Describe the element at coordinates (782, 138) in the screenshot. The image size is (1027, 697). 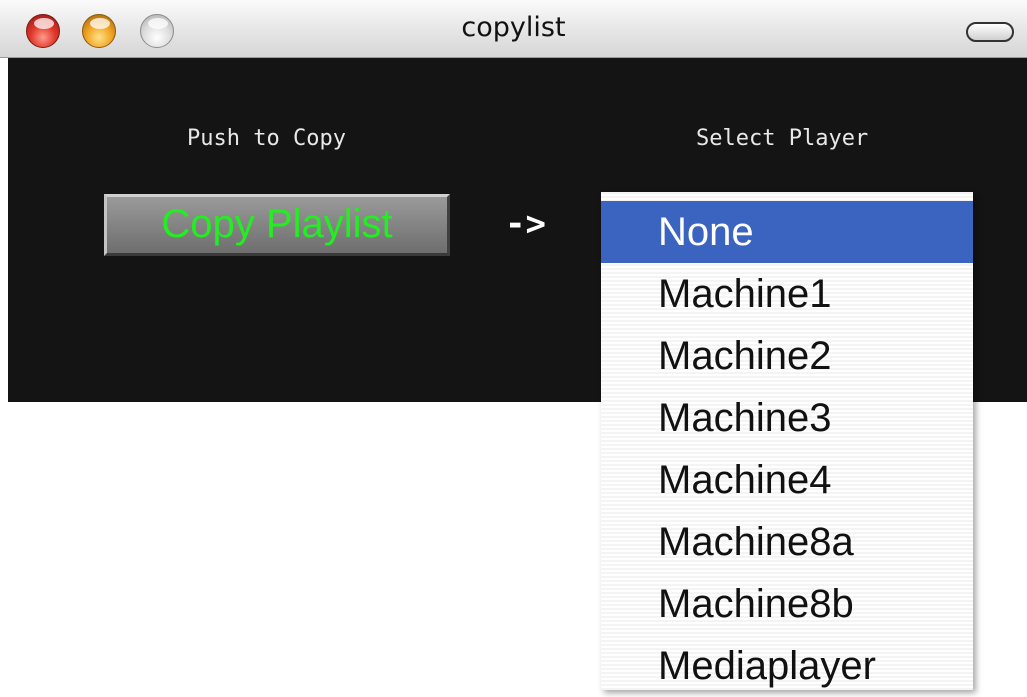
I see `select-player-label: Select Player` at that location.